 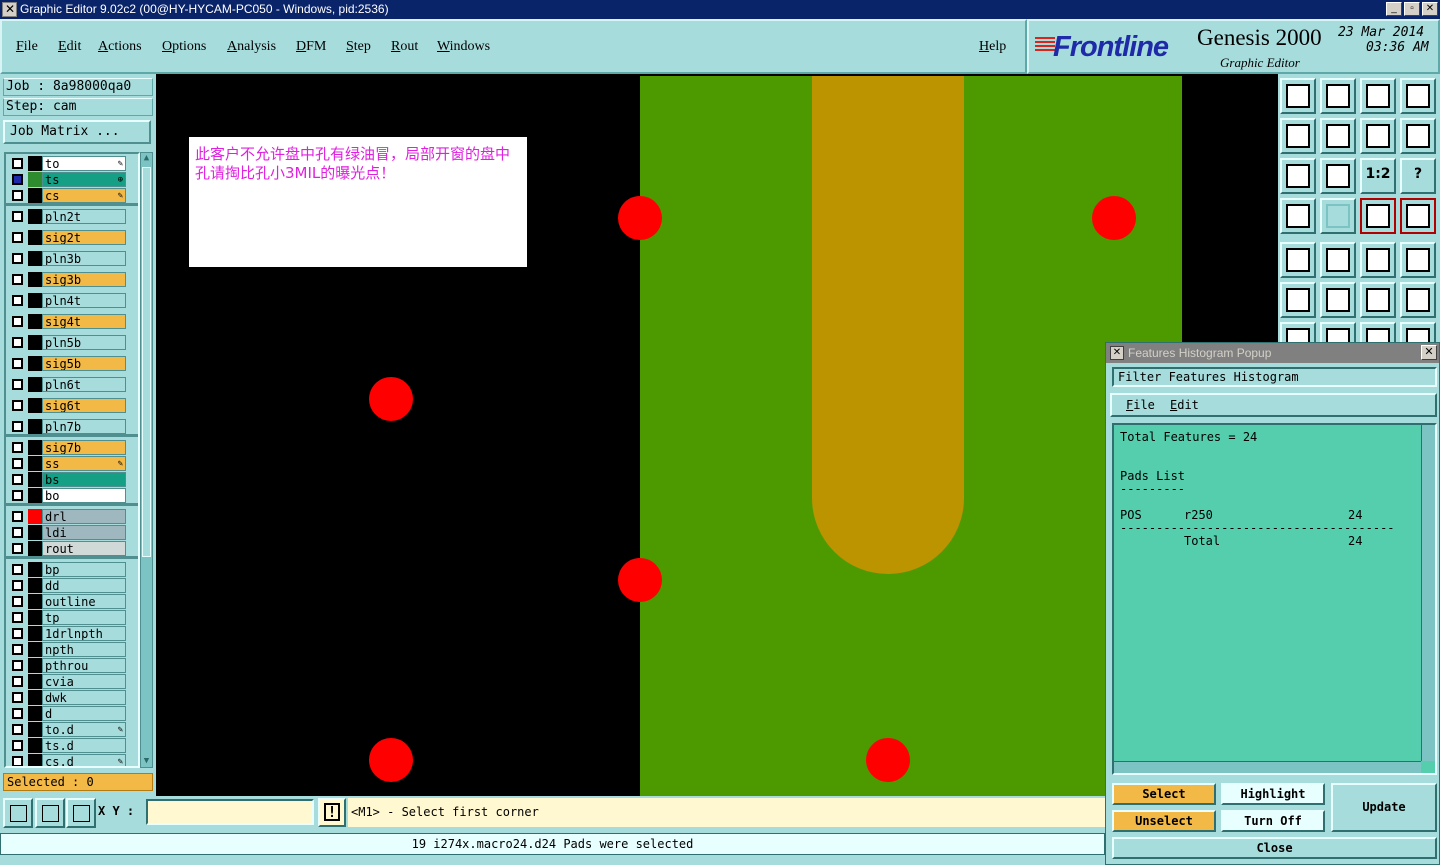 I want to click on layer-row: drl, so click(x=67, y=516).